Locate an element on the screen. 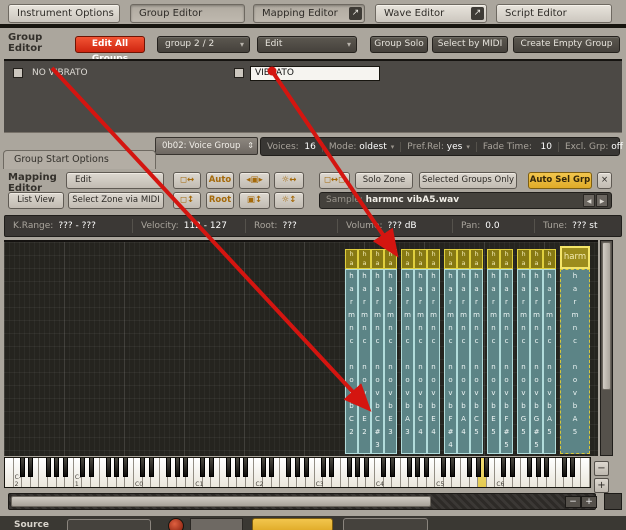 This screenshot has height=530, width=626. selected-groups-only-button: Selected Groups Only is located at coordinates (468, 180).